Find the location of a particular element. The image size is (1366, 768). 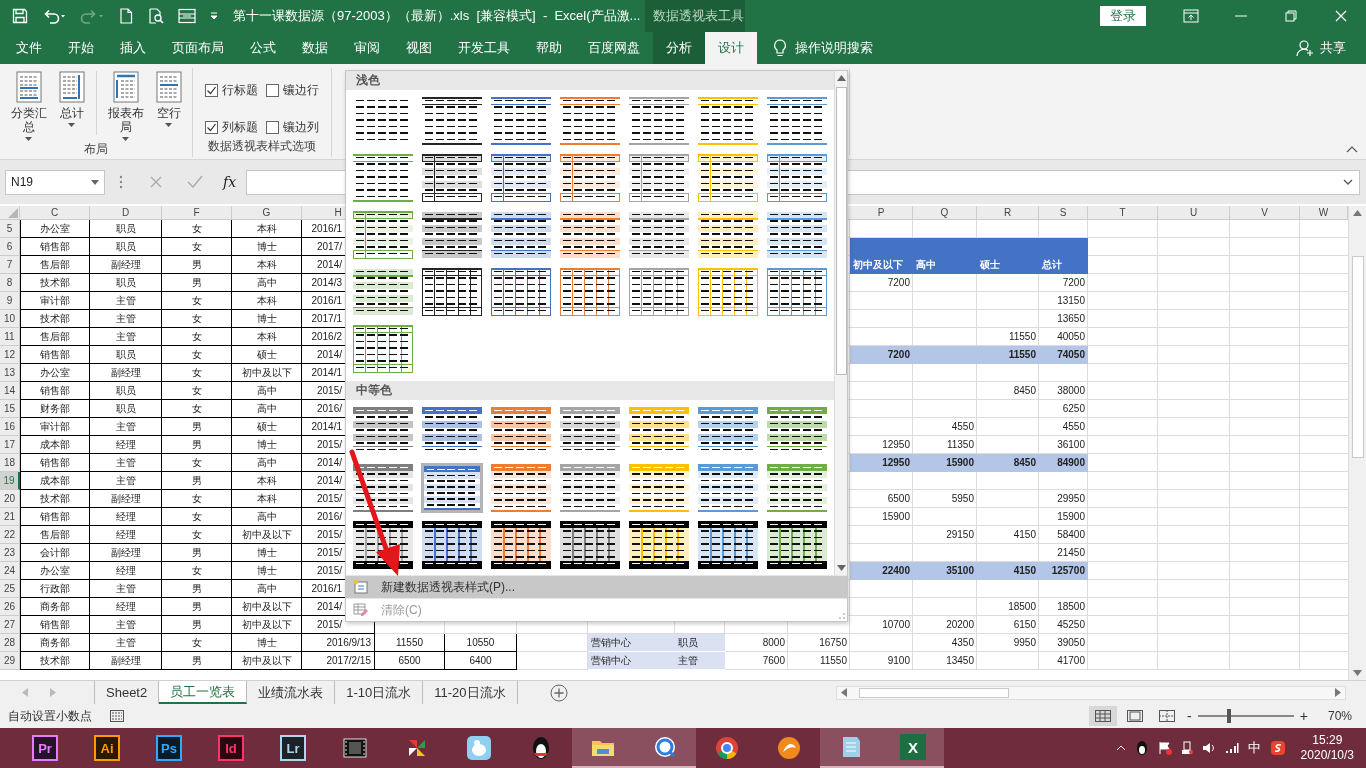

input-method-indicator: 中 is located at coordinates (1254, 748).